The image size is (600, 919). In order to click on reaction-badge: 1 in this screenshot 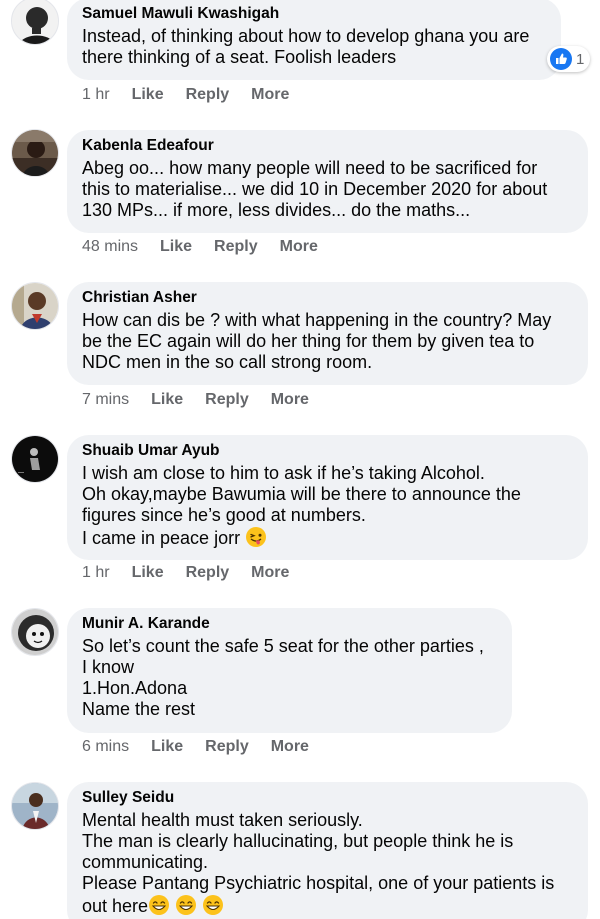, I will do `click(569, 59)`.